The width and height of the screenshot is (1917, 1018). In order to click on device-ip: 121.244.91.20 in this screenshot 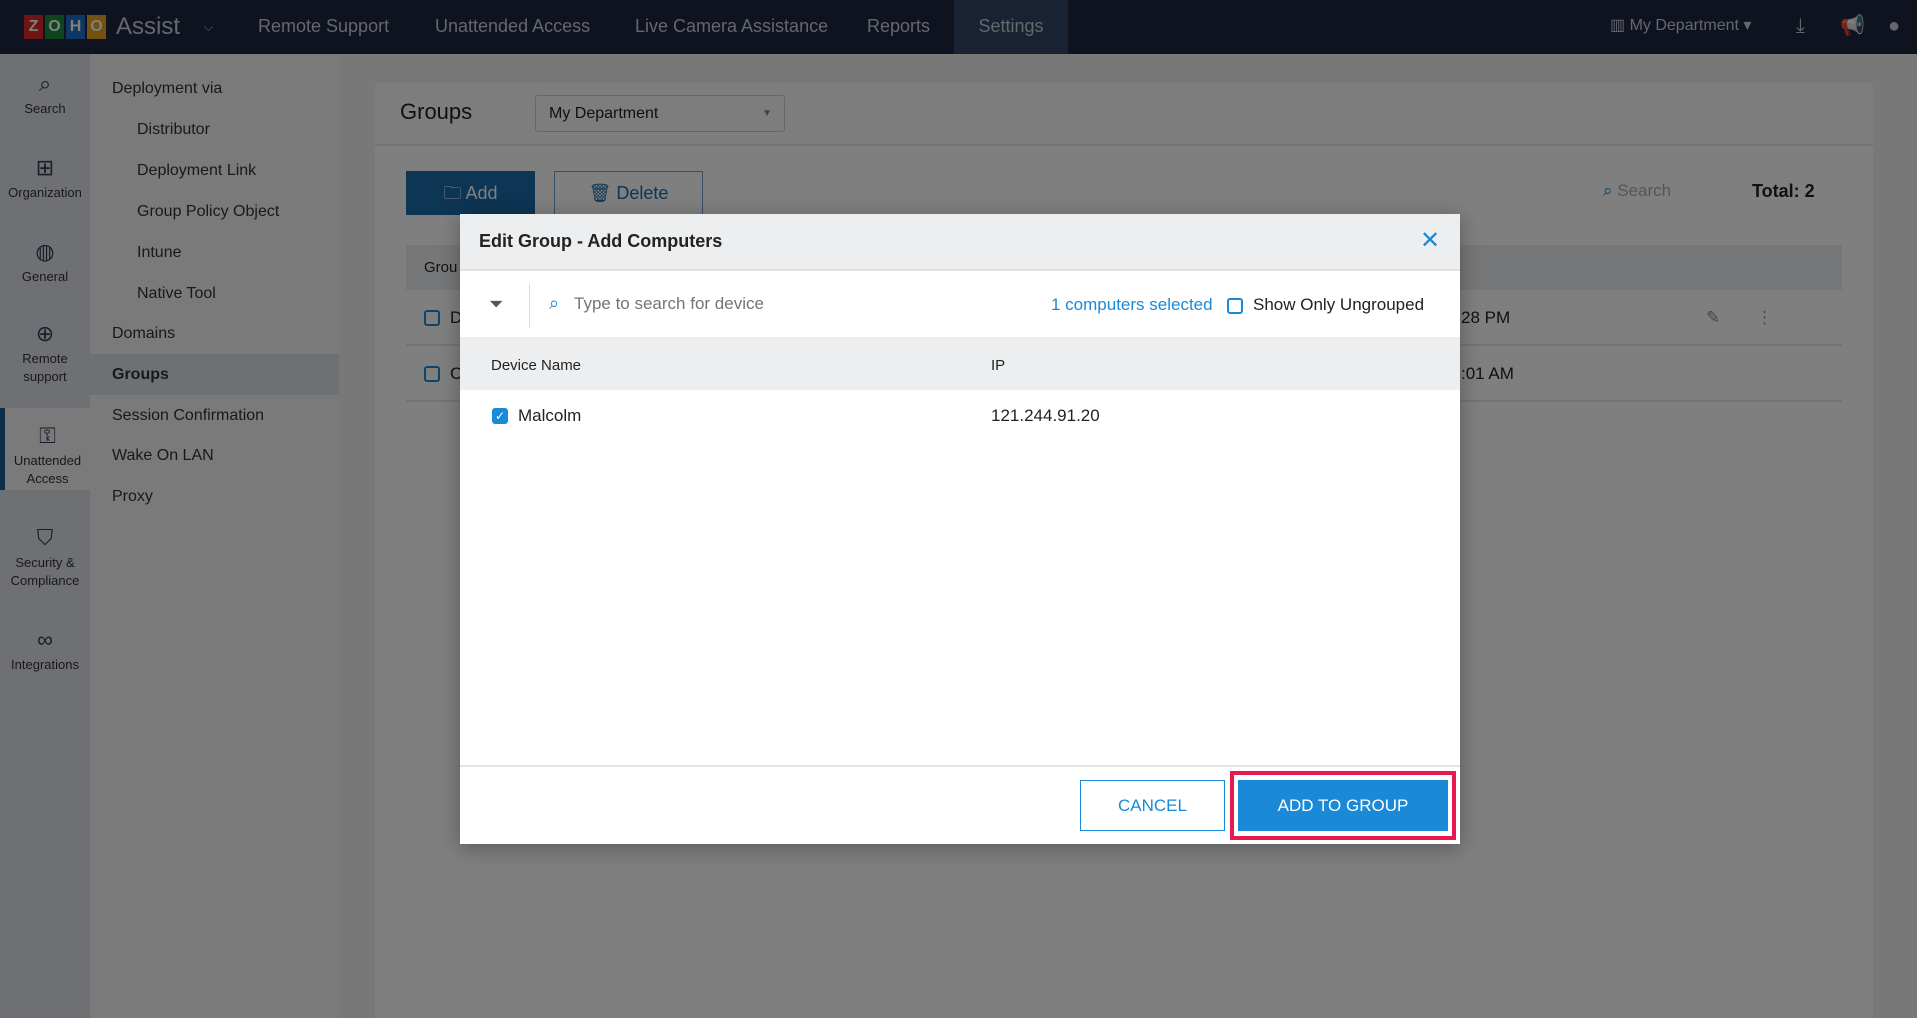, I will do `click(1045, 415)`.